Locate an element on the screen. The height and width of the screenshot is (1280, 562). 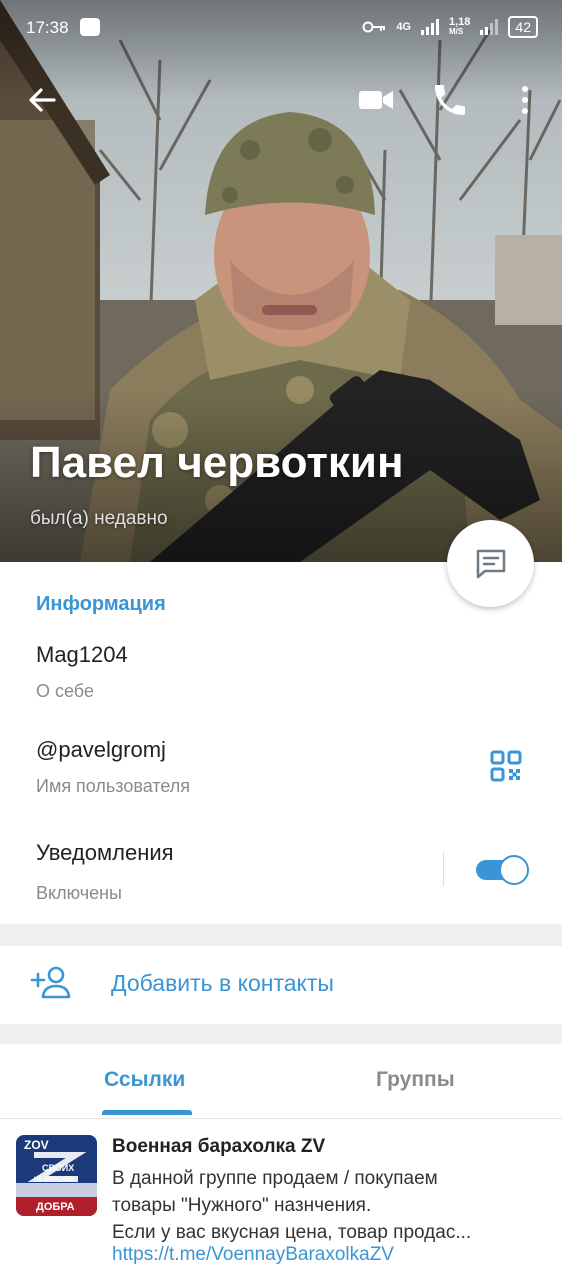
qr-code-button is located at coordinates (506, 766).